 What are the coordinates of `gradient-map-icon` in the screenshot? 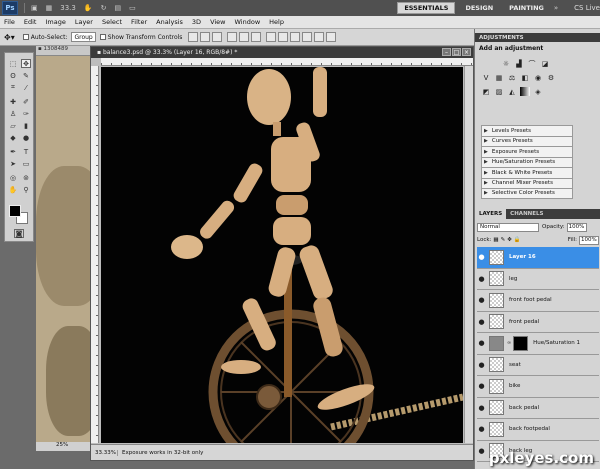 It's located at (525, 91).